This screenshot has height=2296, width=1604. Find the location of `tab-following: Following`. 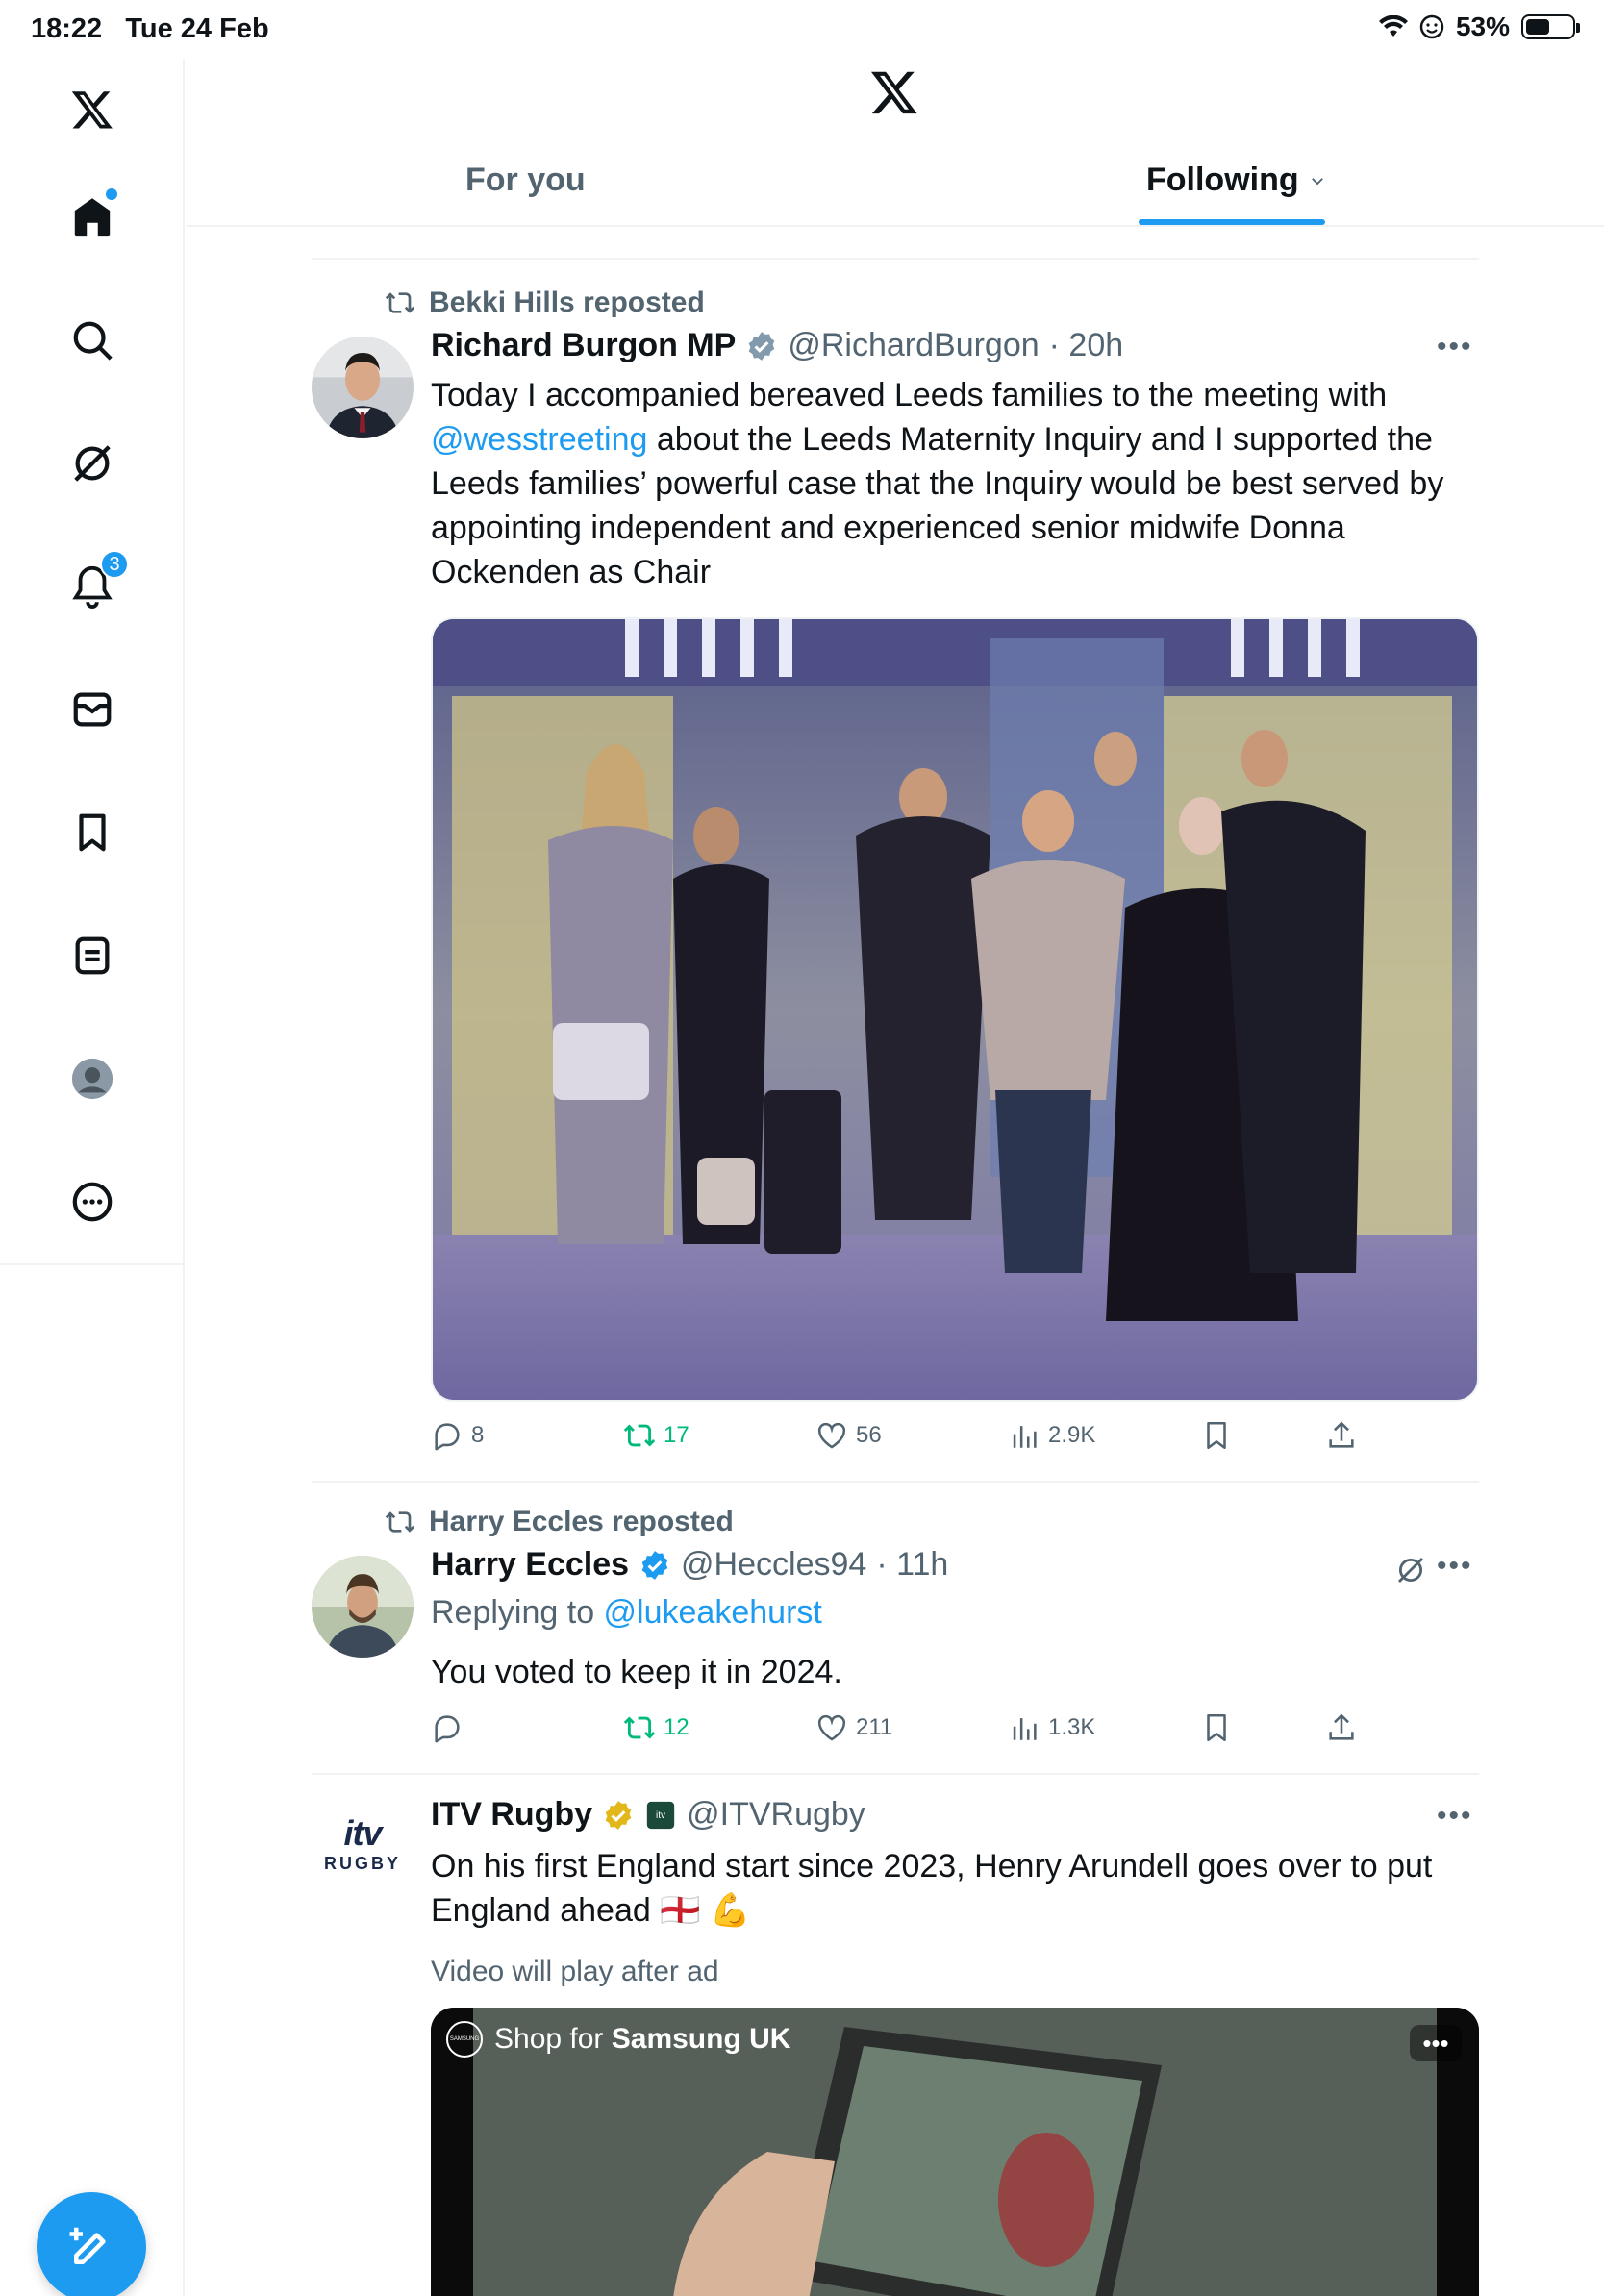

tab-following: Following is located at coordinates (1236, 180).